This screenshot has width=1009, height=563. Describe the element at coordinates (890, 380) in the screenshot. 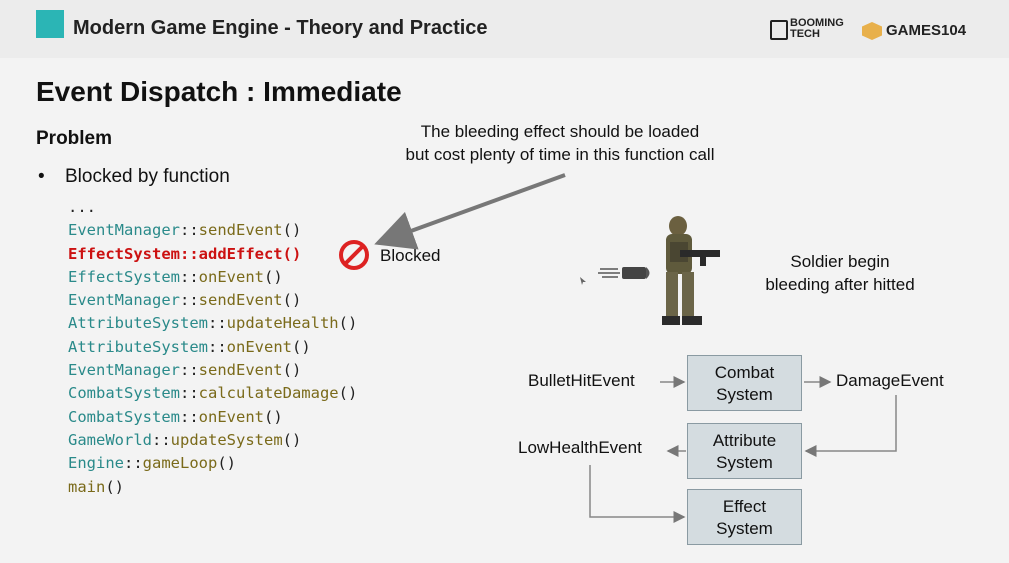

I see `damage-event-label: DamageEvent` at that location.